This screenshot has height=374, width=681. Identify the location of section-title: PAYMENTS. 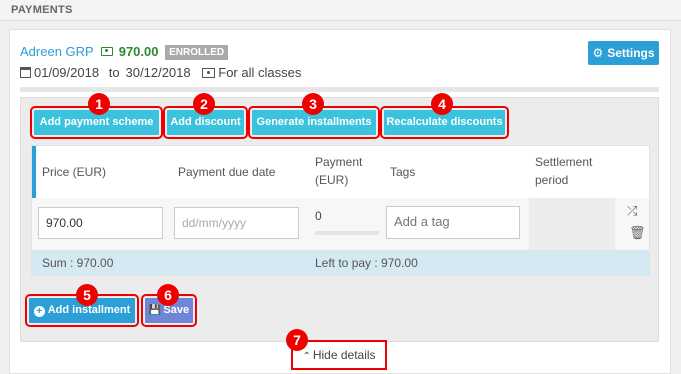
(42, 10).